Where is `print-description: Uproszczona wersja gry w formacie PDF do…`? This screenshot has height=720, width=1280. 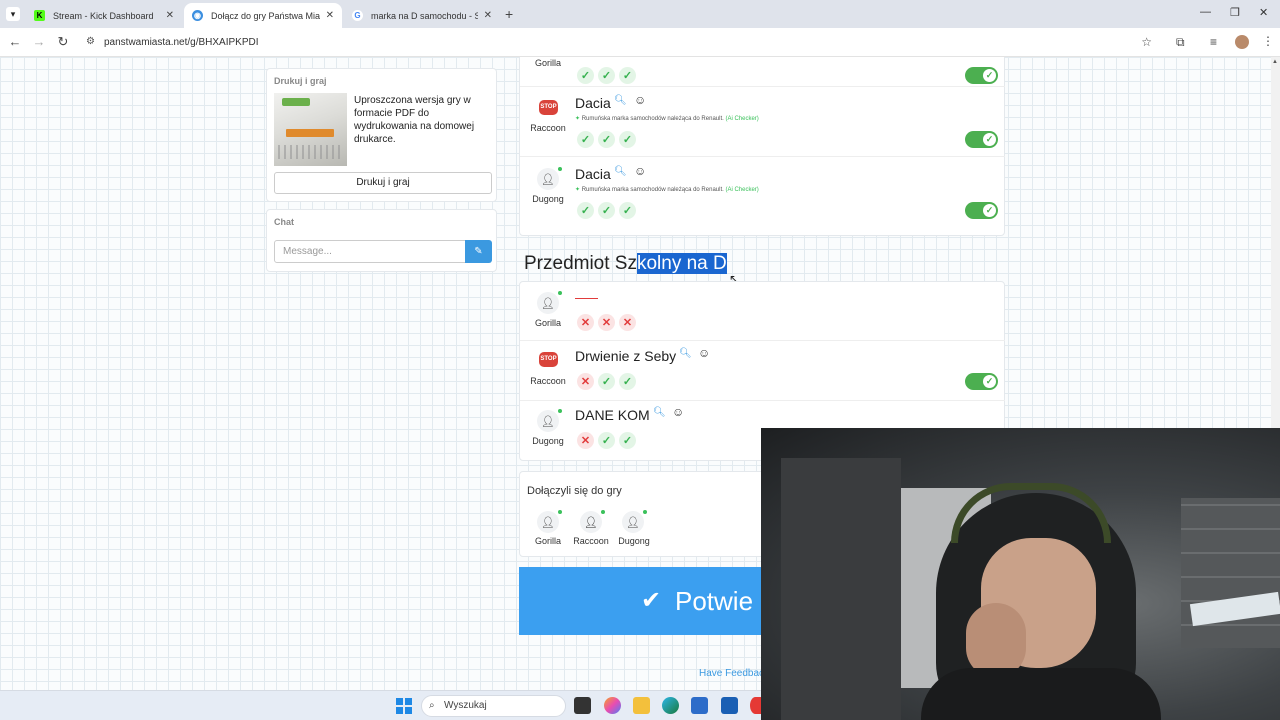 print-description: Uproszczona wersja gry w formacie PDF do… is located at coordinates (414, 120).